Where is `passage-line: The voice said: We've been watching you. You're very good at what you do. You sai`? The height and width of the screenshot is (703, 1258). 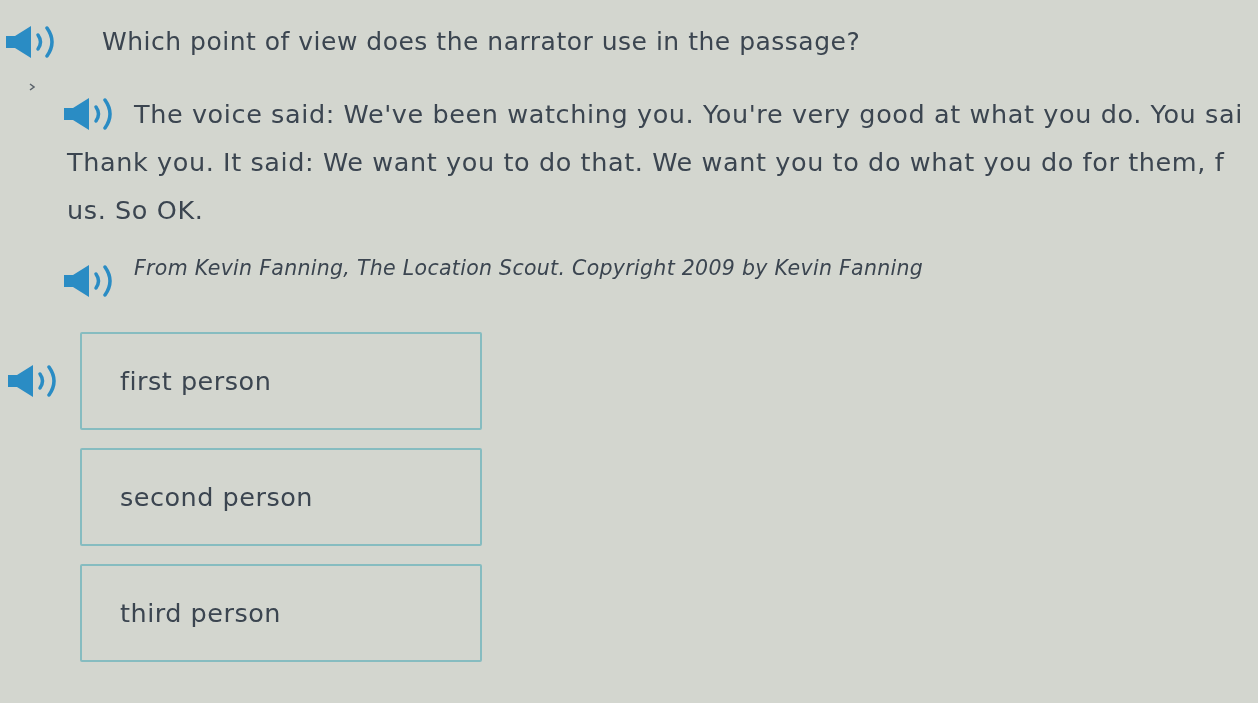
passage-line: The voice said: We've been watching you. You're very good at what you do. You sai is located at coordinates (688, 114).